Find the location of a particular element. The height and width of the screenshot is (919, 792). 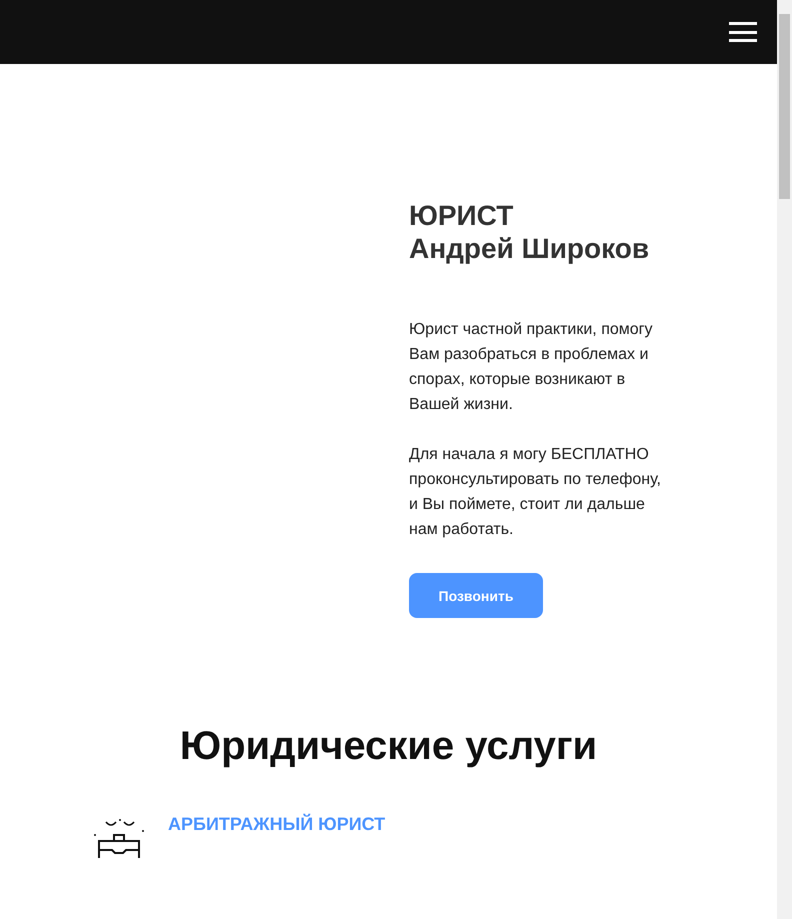

briefcase-icon is located at coordinates (119, 838).